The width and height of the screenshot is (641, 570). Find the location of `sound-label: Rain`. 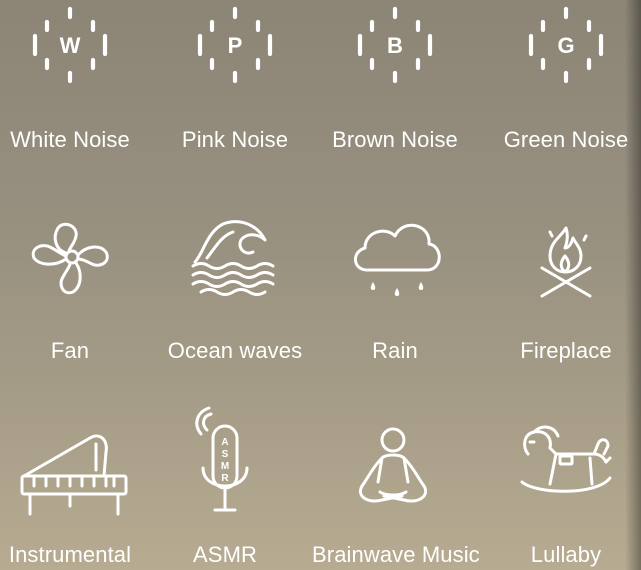

sound-label: Rain is located at coordinates (395, 350).